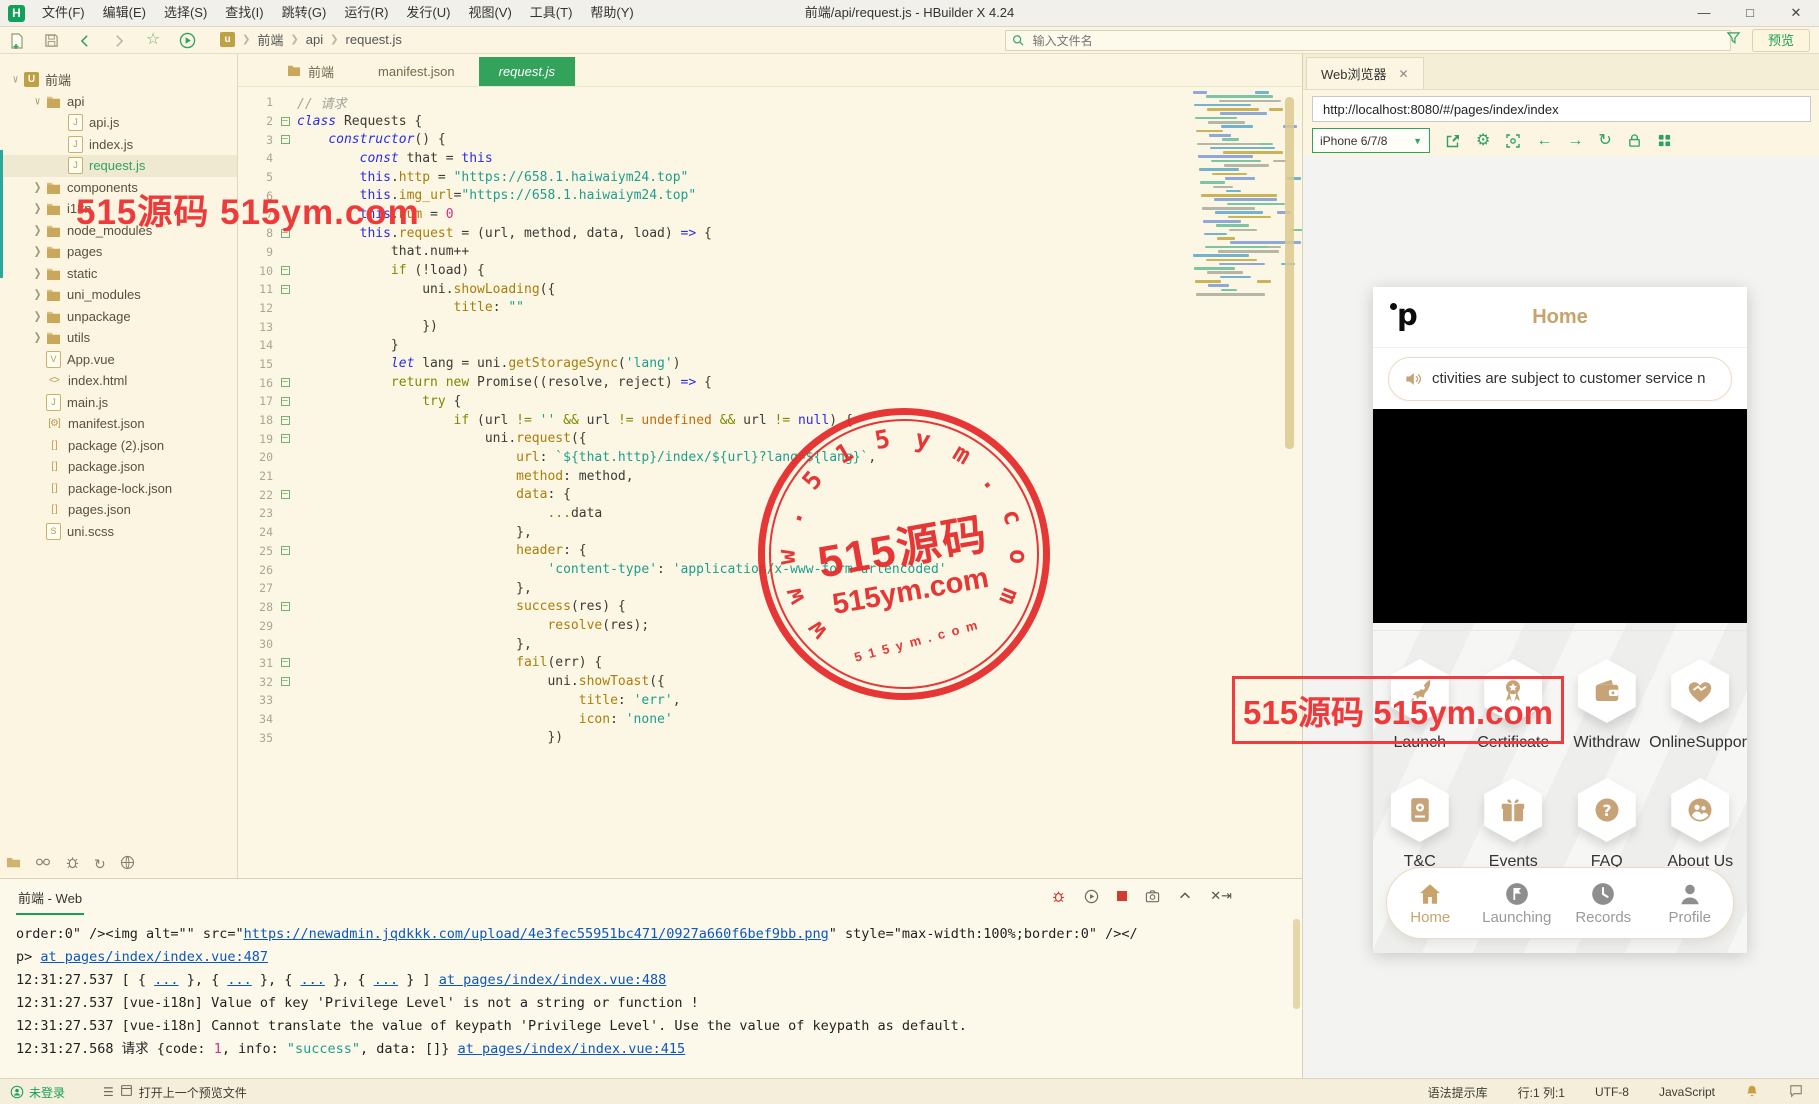 The image size is (1819, 1104). Describe the element at coordinates (51, 40) in the screenshot. I see `save-icon` at that location.